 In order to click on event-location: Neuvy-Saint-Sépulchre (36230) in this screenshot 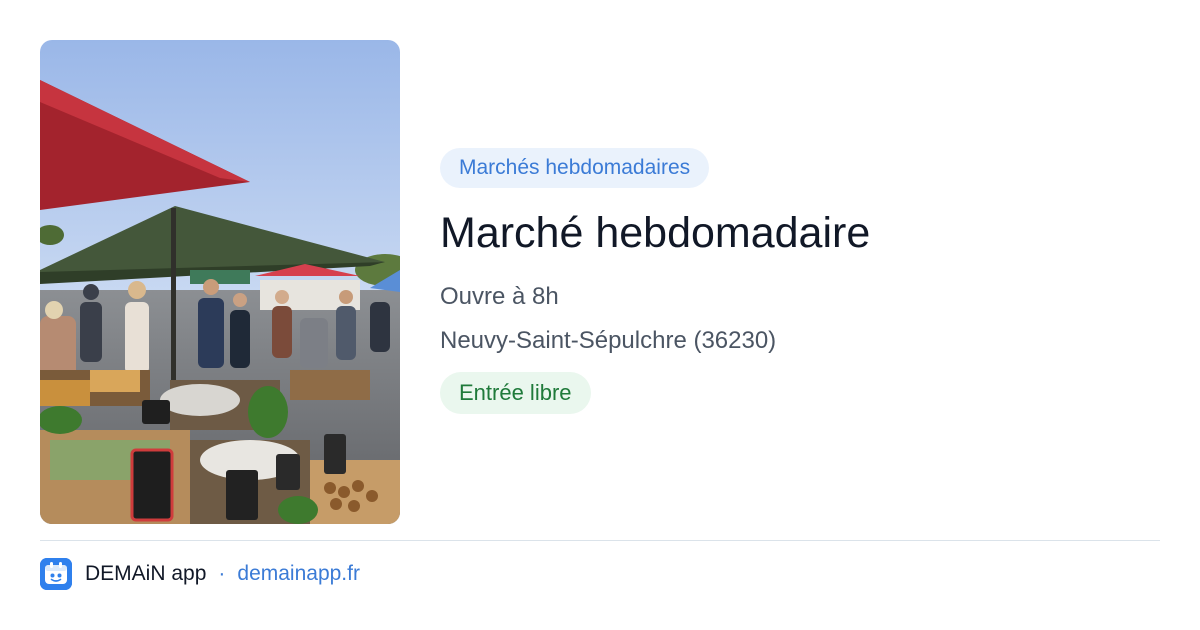, I will do `click(608, 340)`.